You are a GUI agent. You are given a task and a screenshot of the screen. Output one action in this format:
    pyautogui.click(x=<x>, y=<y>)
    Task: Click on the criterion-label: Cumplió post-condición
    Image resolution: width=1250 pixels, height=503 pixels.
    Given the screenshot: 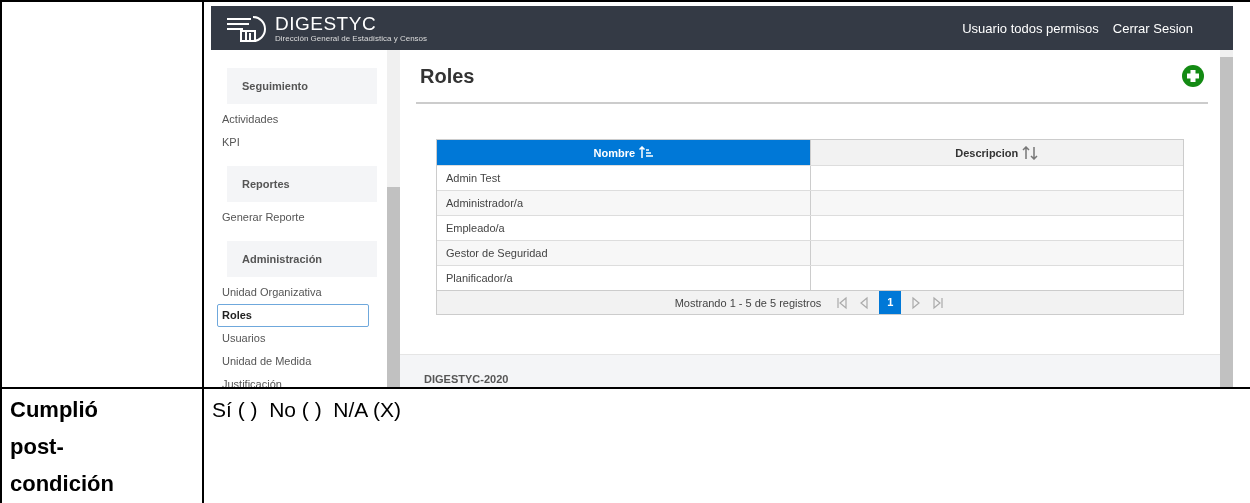 What is the action you would take?
    pyautogui.click(x=62, y=447)
    